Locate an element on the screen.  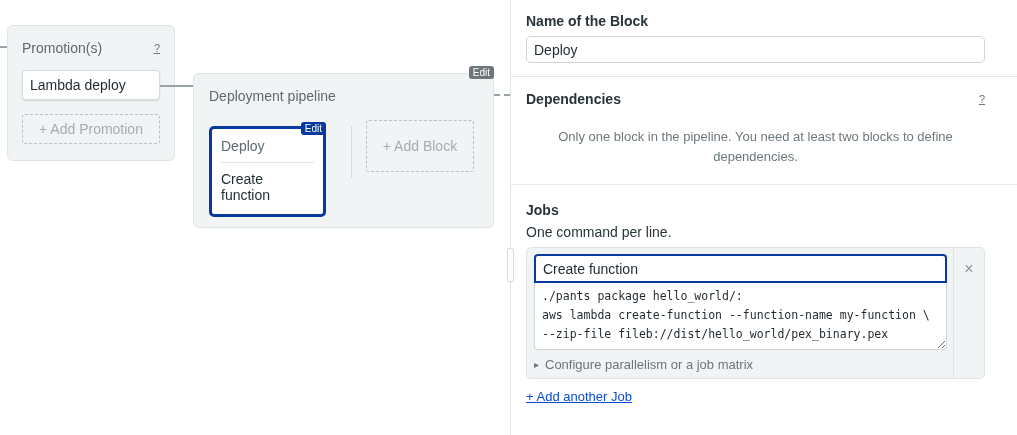
section-title: Jobs is located at coordinates (543, 210).